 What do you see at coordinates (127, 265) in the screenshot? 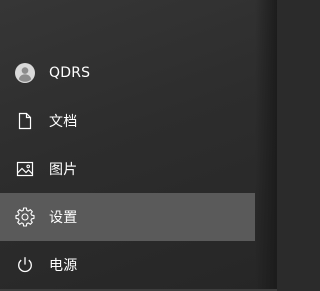
I see `start-menu-item-power: 电源` at bounding box center [127, 265].